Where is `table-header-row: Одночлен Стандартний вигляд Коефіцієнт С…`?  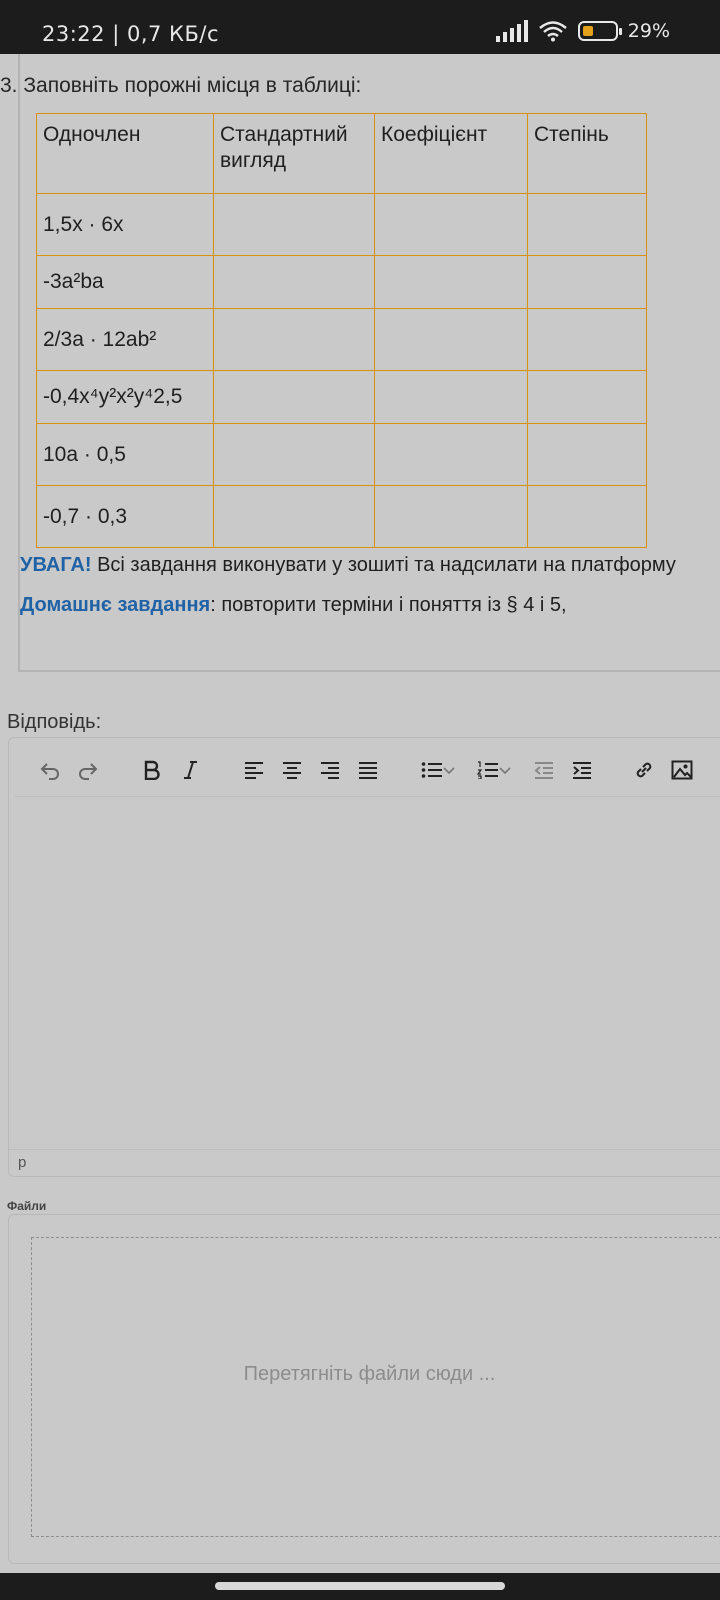 table-header-row: Одночлен Стандартний вигляд Коефіцієнт С… is located at coordinates (341, 153).